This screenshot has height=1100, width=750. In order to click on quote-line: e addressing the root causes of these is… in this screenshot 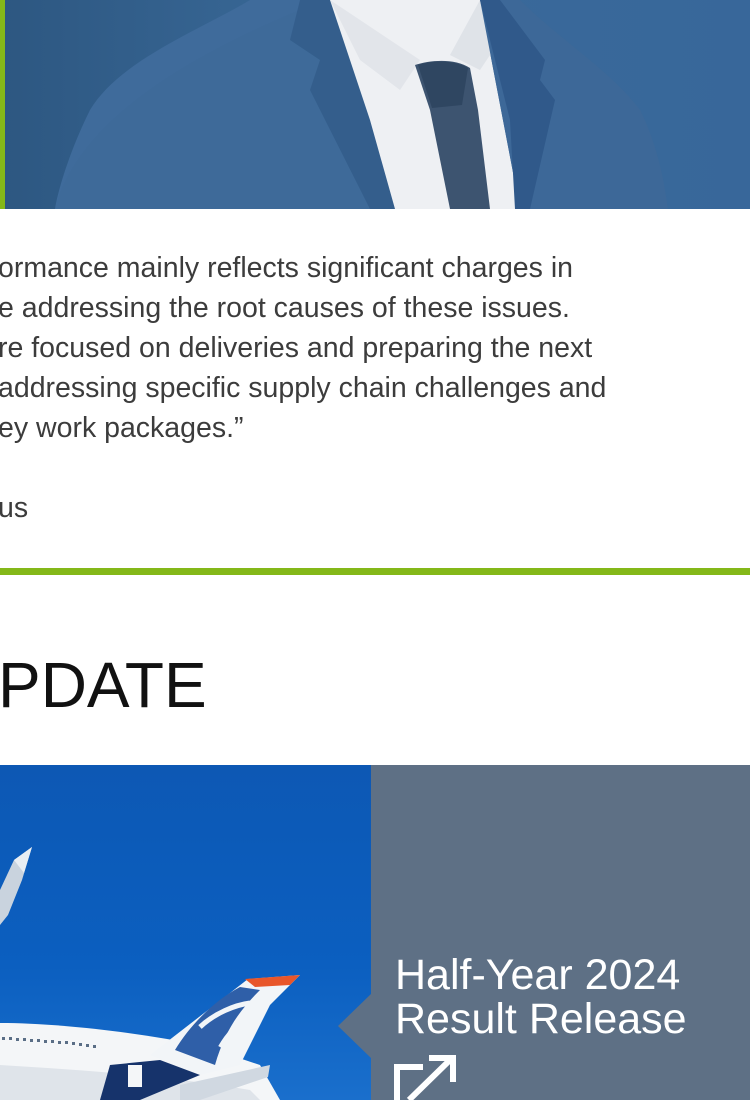, I will do `click(285, 308)`.